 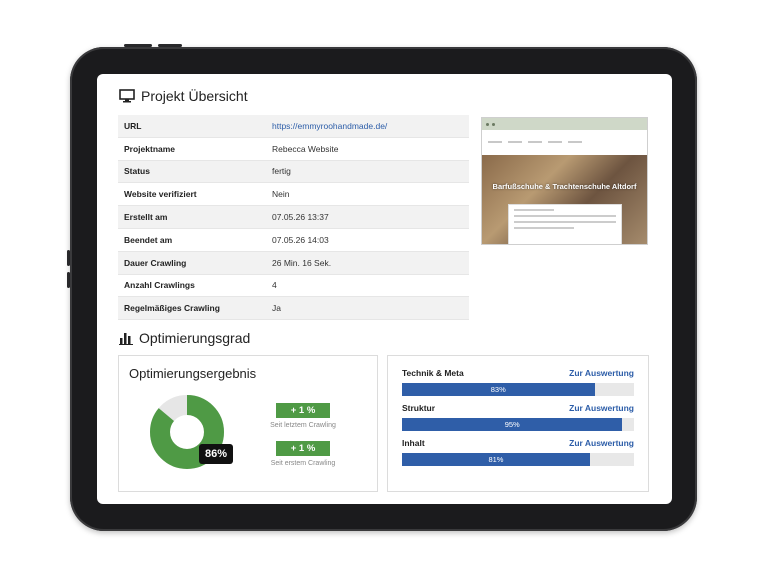 What do you see at coordinates (367, 126) in the screenshot?
I see `project-url-link: https://emmyroohandmade.de/` at bounding box center [367, 126].